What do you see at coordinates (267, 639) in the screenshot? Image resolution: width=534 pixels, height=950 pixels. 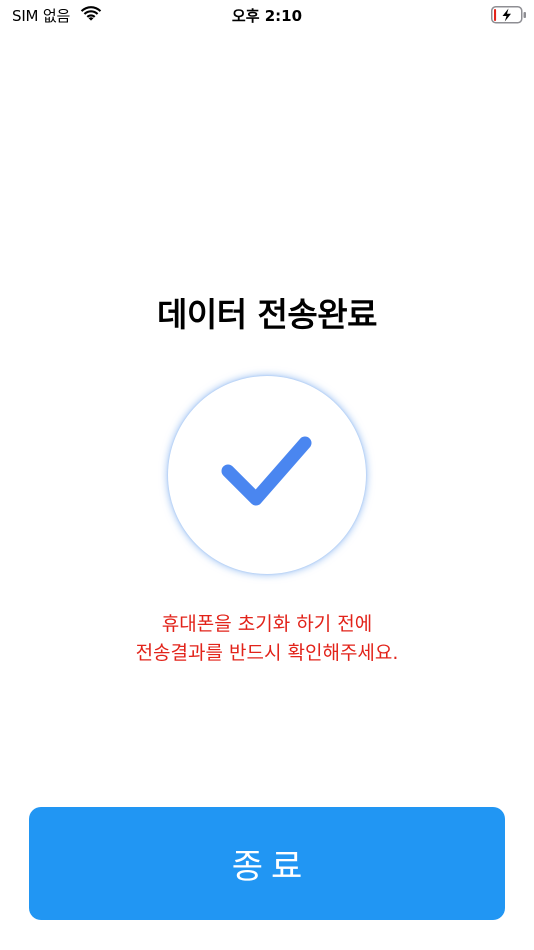 I see `transfer-notice: 휴대폰을 초기화 하기 전에 전송결과를 반드시 확인해주세요.` at bounding box center [267, 639].